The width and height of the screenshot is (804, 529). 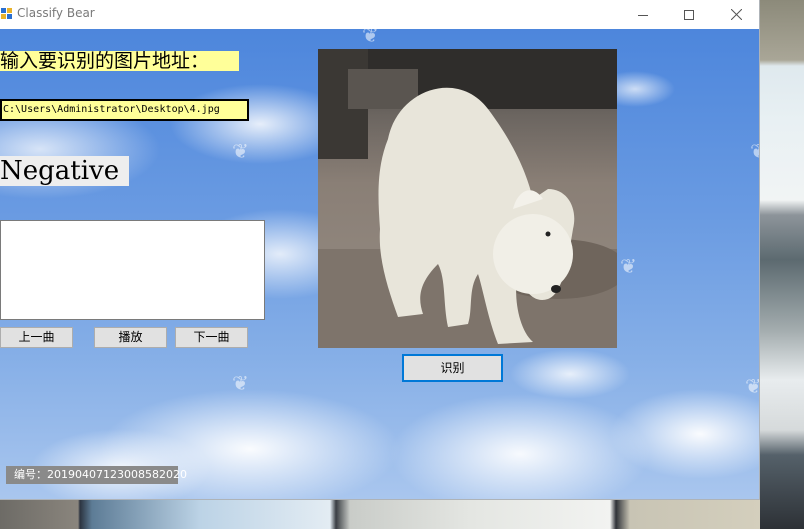 I want to click on title-bar: Classify Bear, so click(x=379, y=14).